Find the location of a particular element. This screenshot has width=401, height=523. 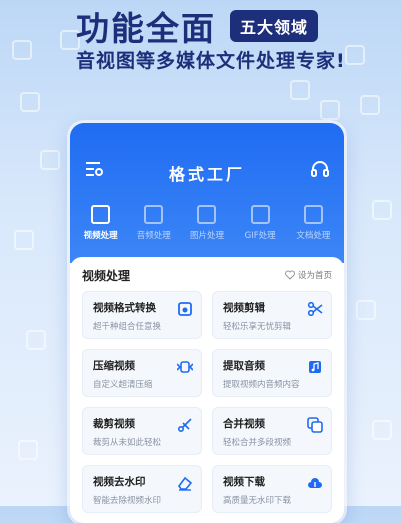

tool-desc: 智能去除视频水印 is located at coordinates (127, 501).